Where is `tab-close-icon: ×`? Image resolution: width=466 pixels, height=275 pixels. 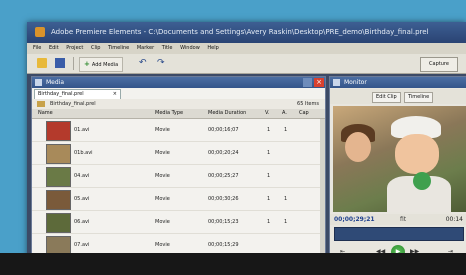 tab-close-icon: × is located at coordinates (115, 94).